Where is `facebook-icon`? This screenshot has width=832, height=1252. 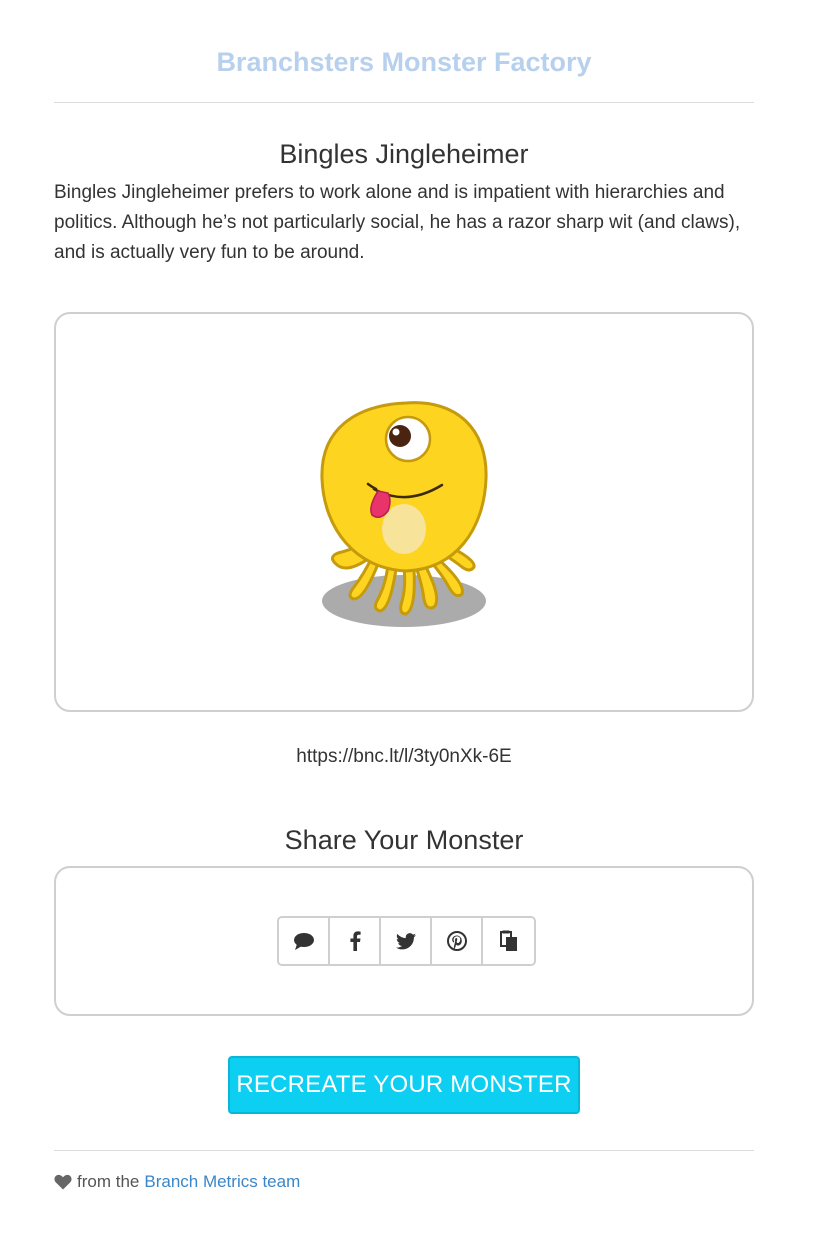 facebook-icon is located at coordinates (355, 941).